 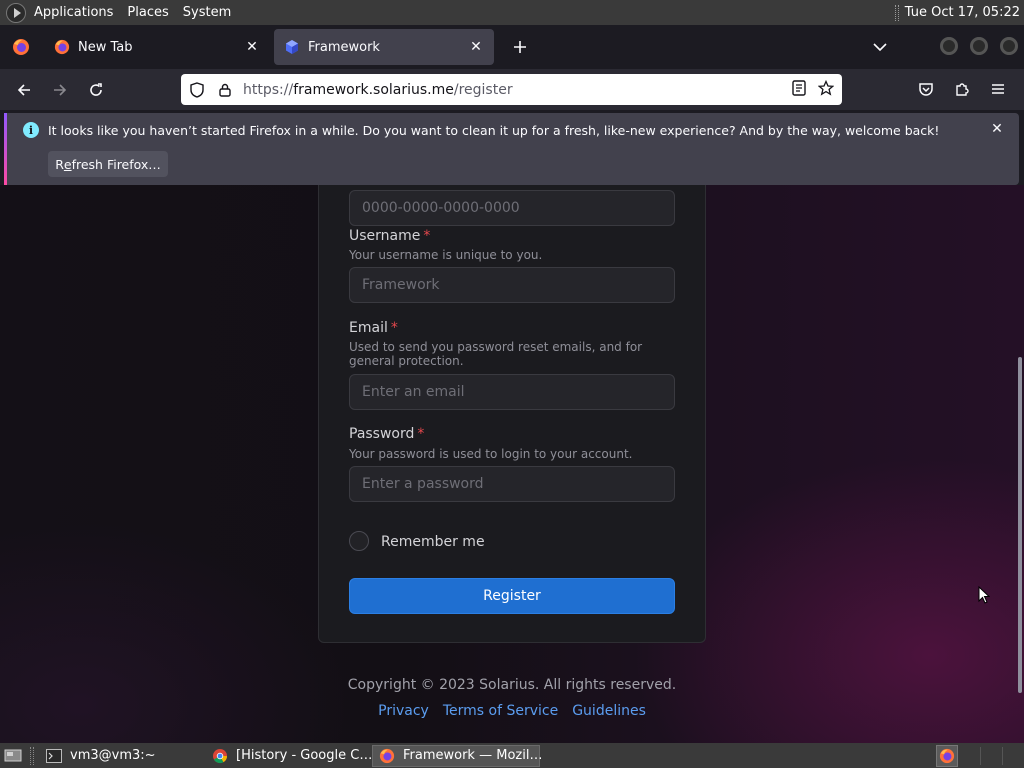 I want to click on workspace-switcher, so click(x=947, y=756).